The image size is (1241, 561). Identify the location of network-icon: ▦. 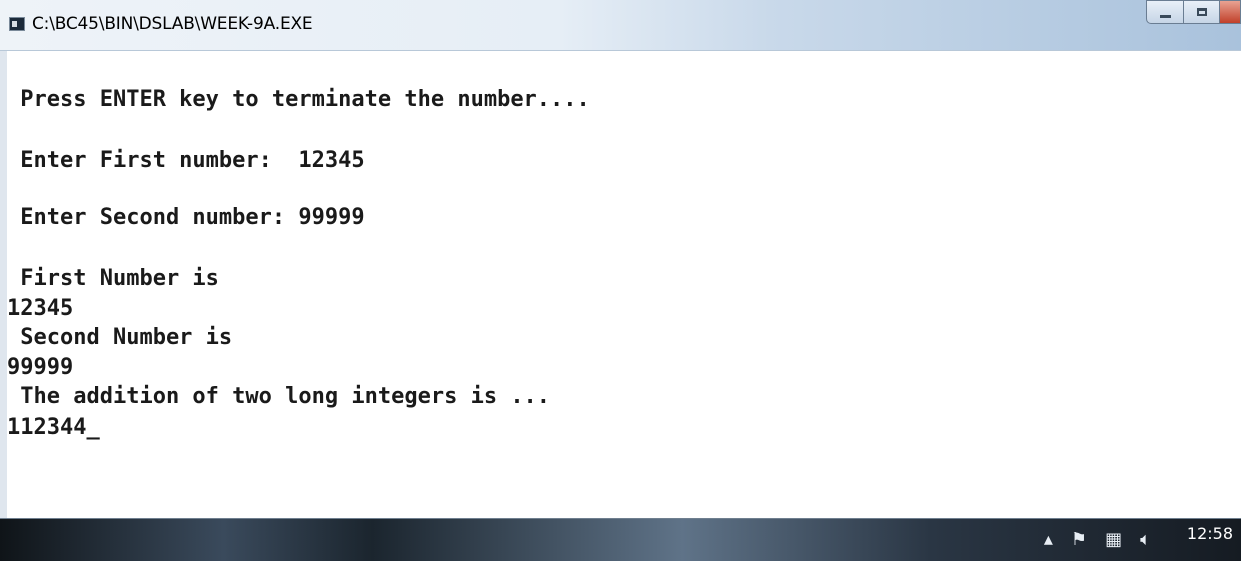
(1113, 540).